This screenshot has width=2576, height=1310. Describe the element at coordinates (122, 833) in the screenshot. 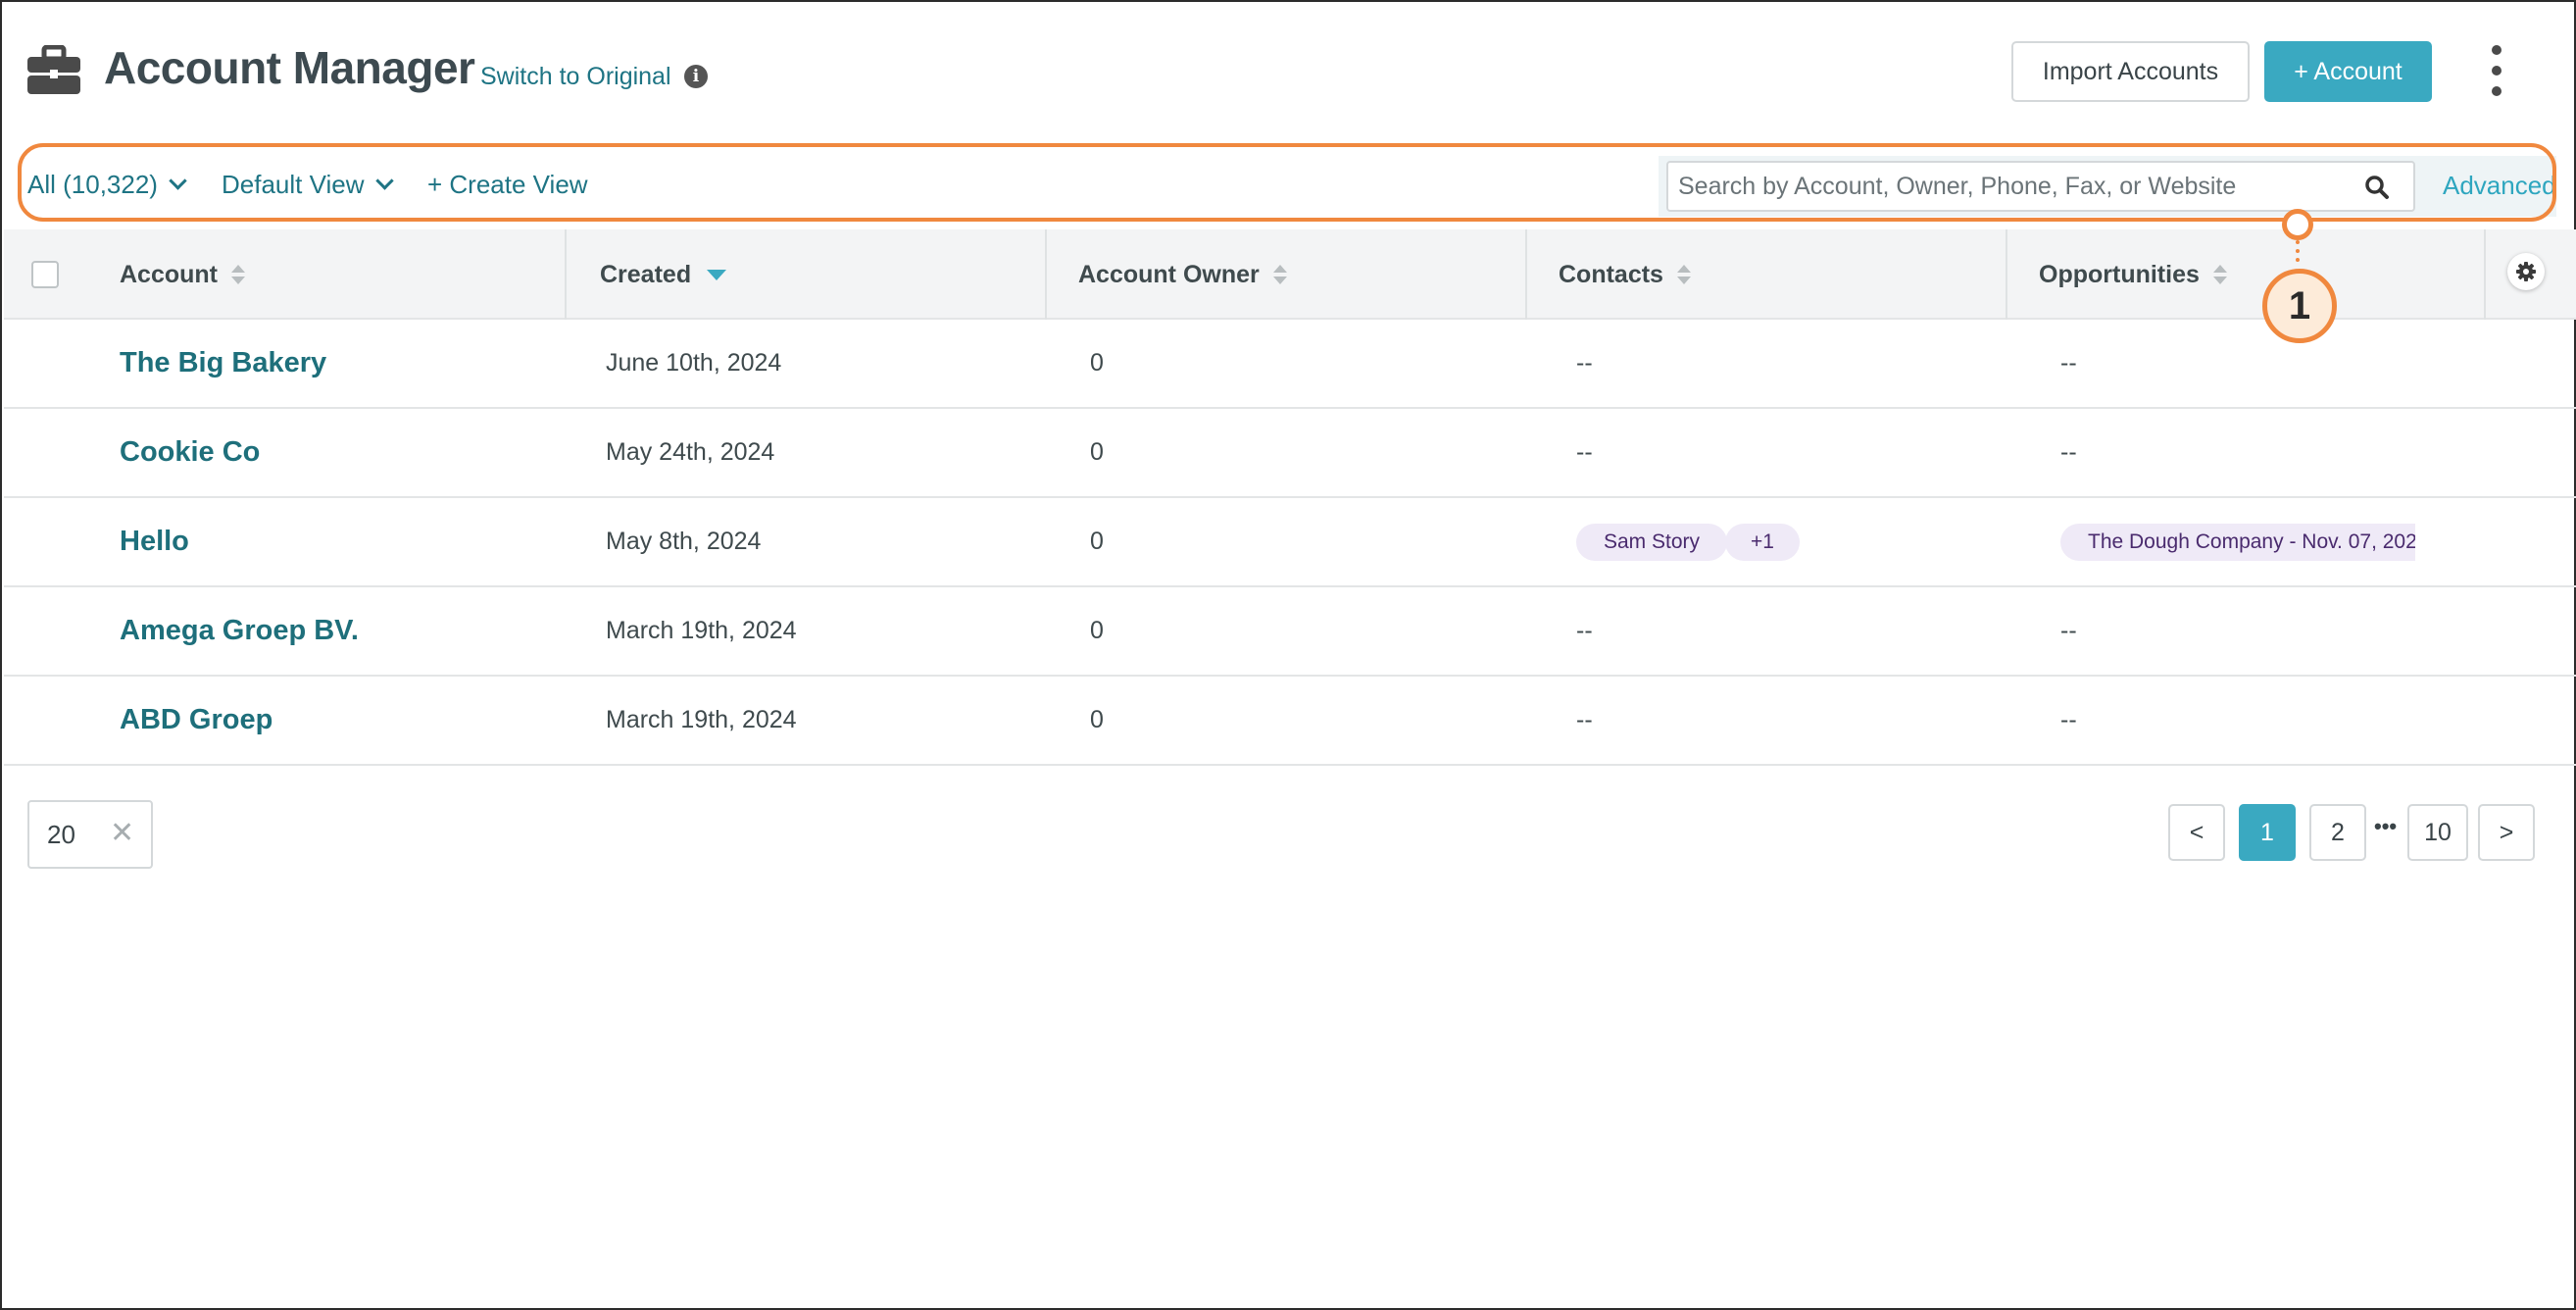

I see `clear-icon: ✕` at that location.